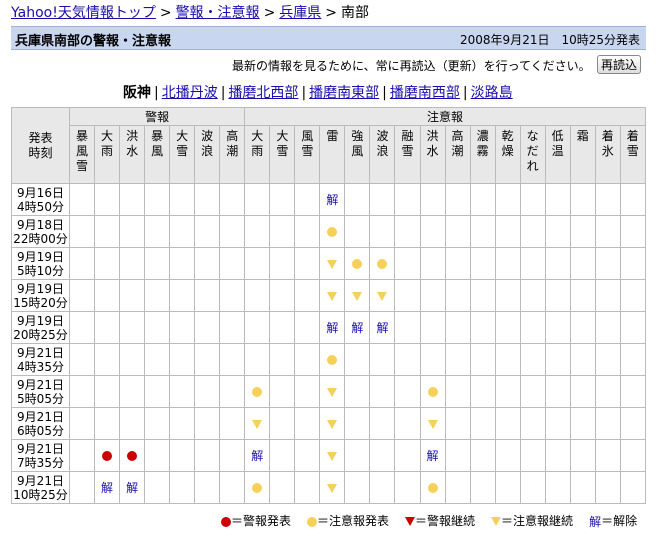  I want to click on time-header: 発表 時刻, so click(40, 145).